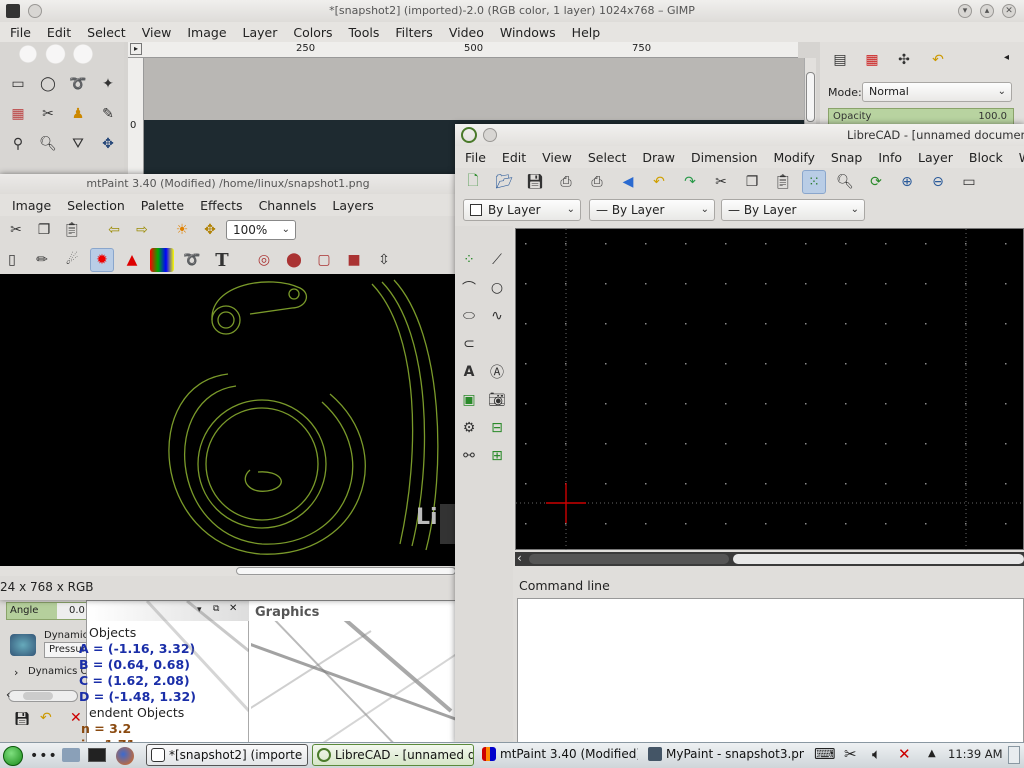 The image size is (1024, 768). What do you see at coordinates (850, 754) in the screenshot?
I see `clipboard-tray-icon: ✂` at bounding box center [850, 754].